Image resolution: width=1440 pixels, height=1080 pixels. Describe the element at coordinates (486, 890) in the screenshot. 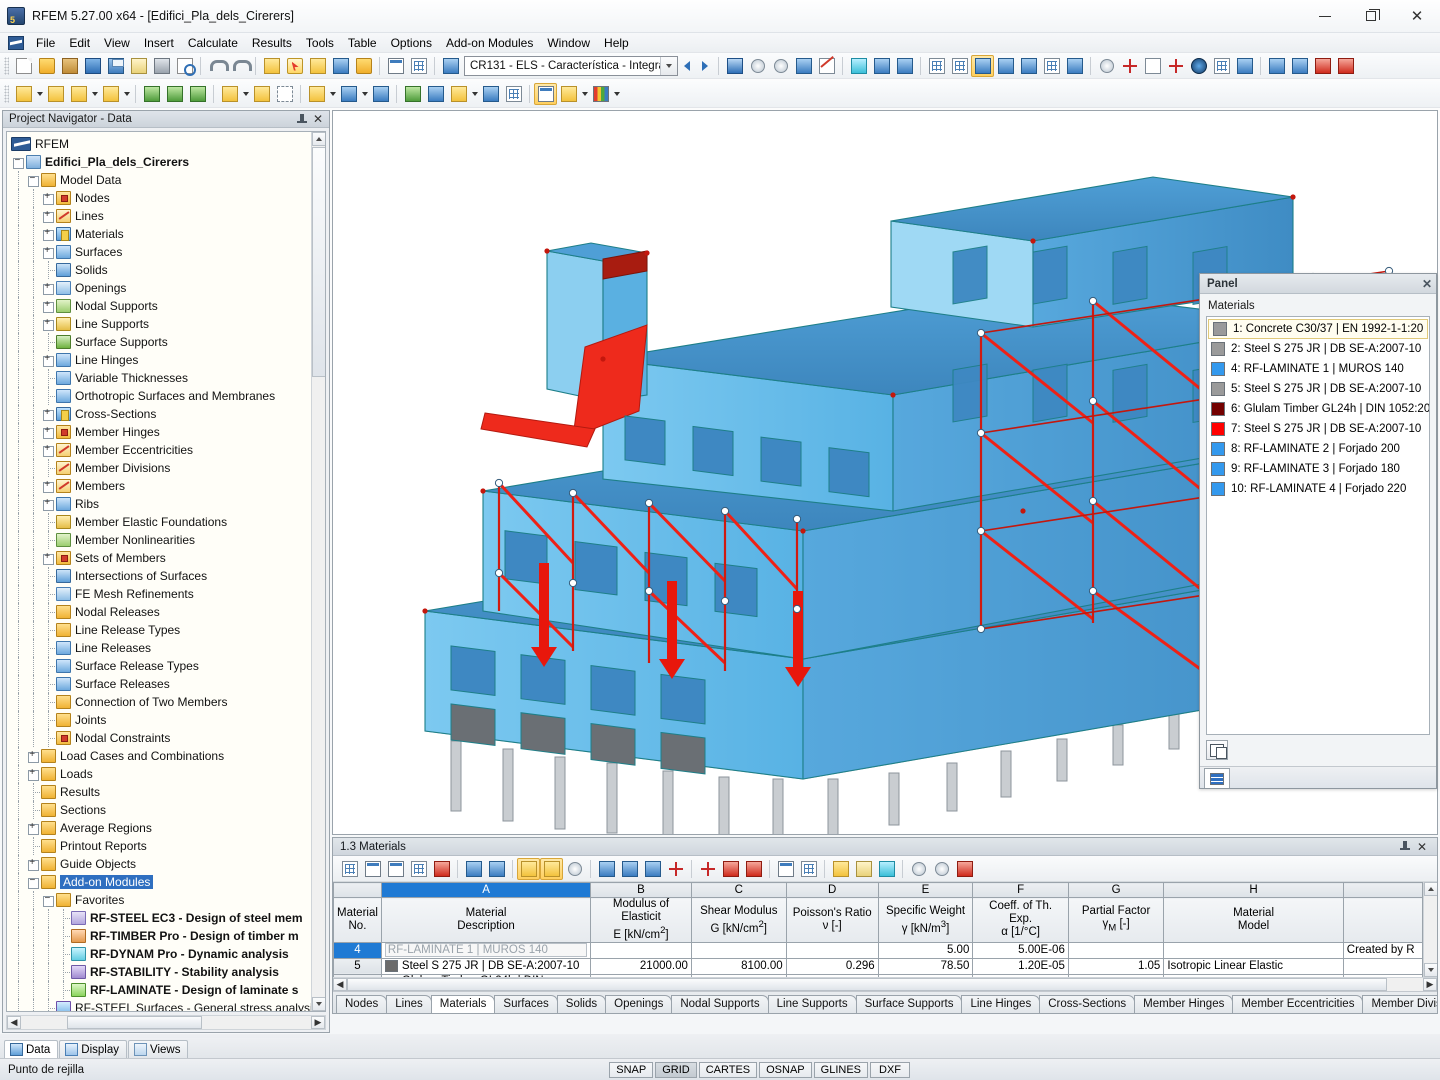

I see `column-letter-header: A` at that location.